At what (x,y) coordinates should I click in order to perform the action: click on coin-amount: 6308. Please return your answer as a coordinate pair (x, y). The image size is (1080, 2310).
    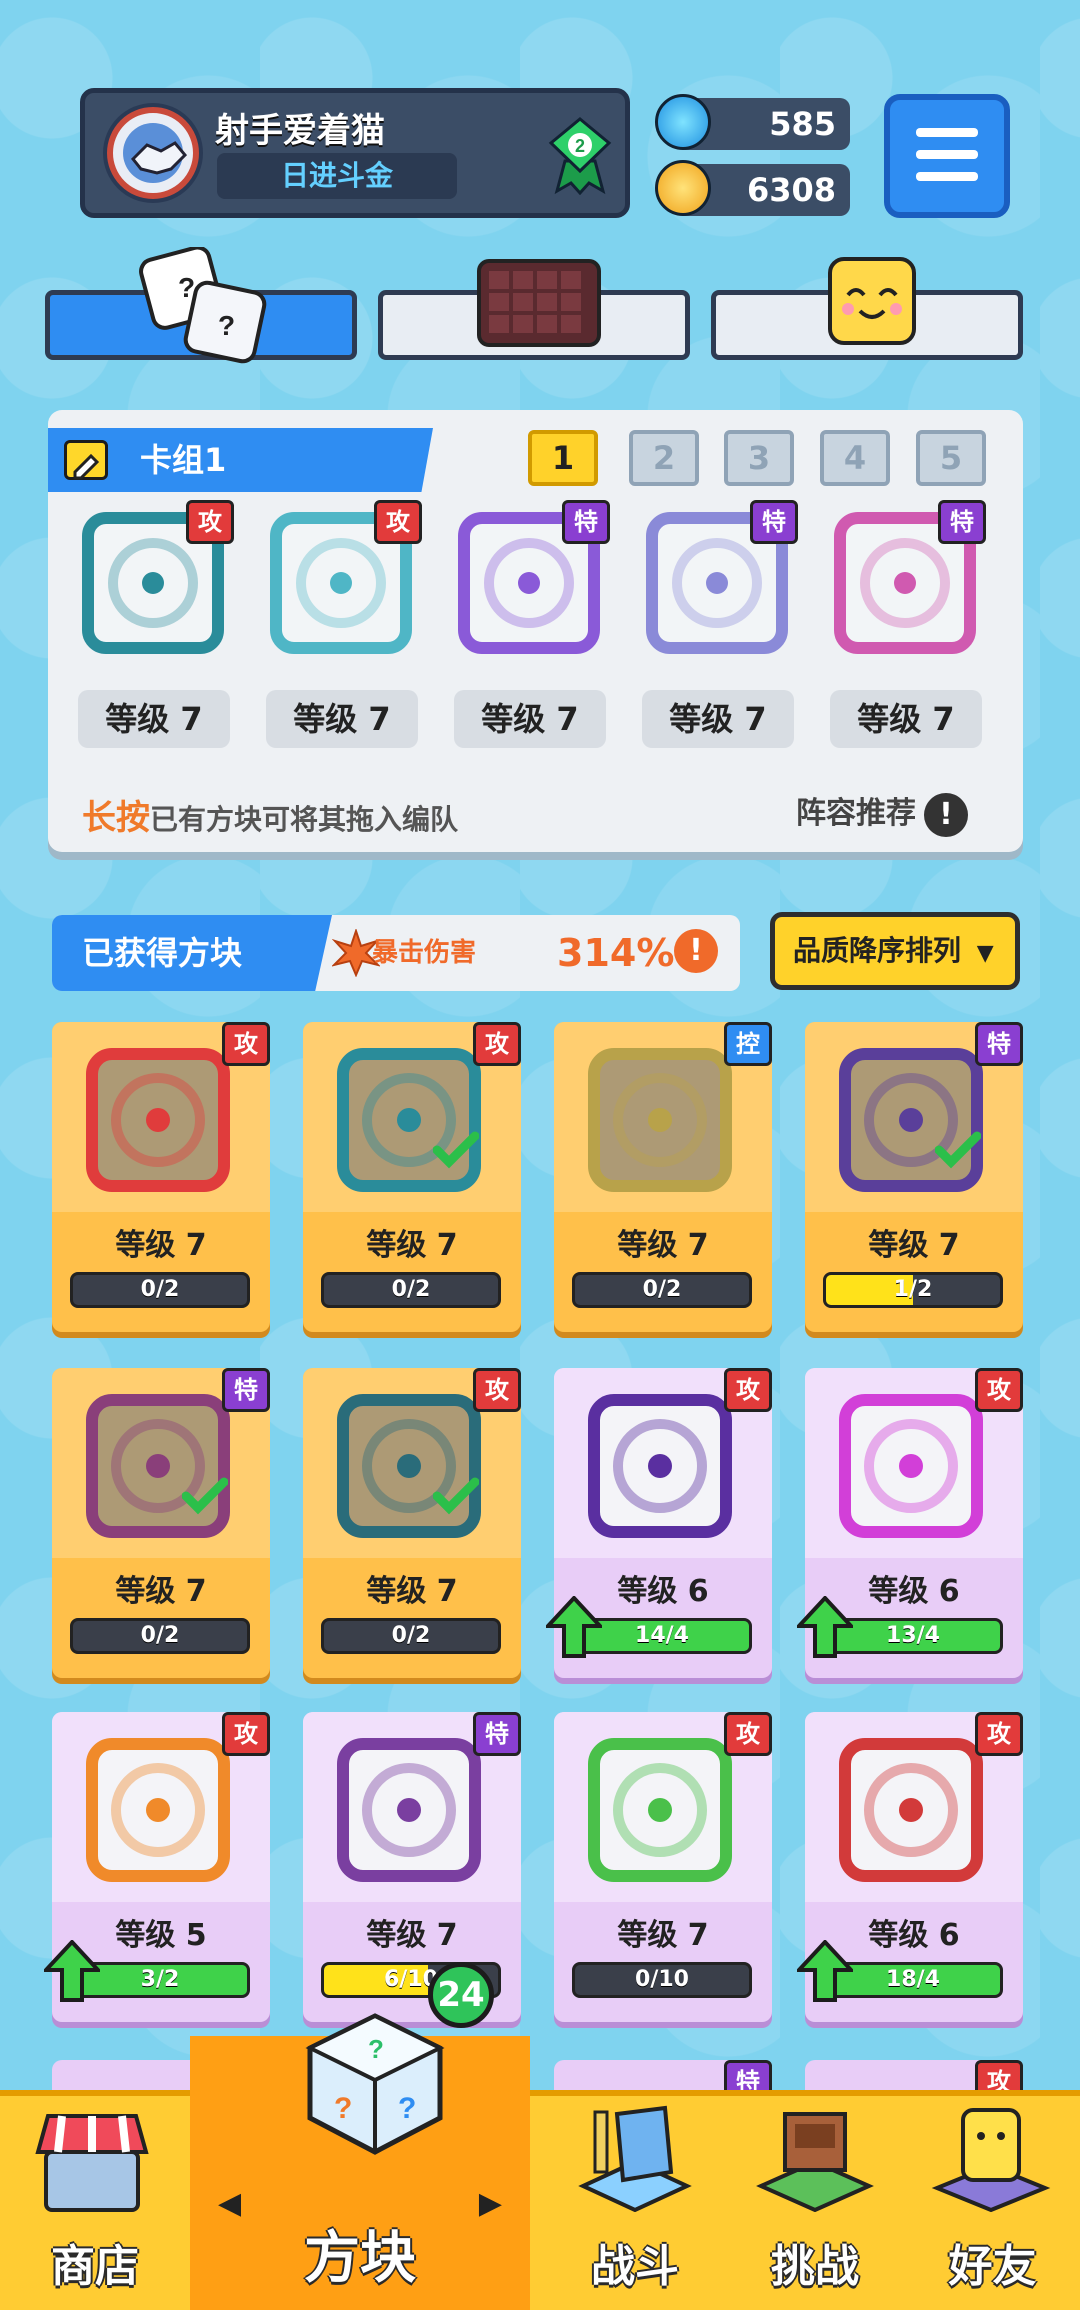
    Looking at the image, I should click on (791, 190).